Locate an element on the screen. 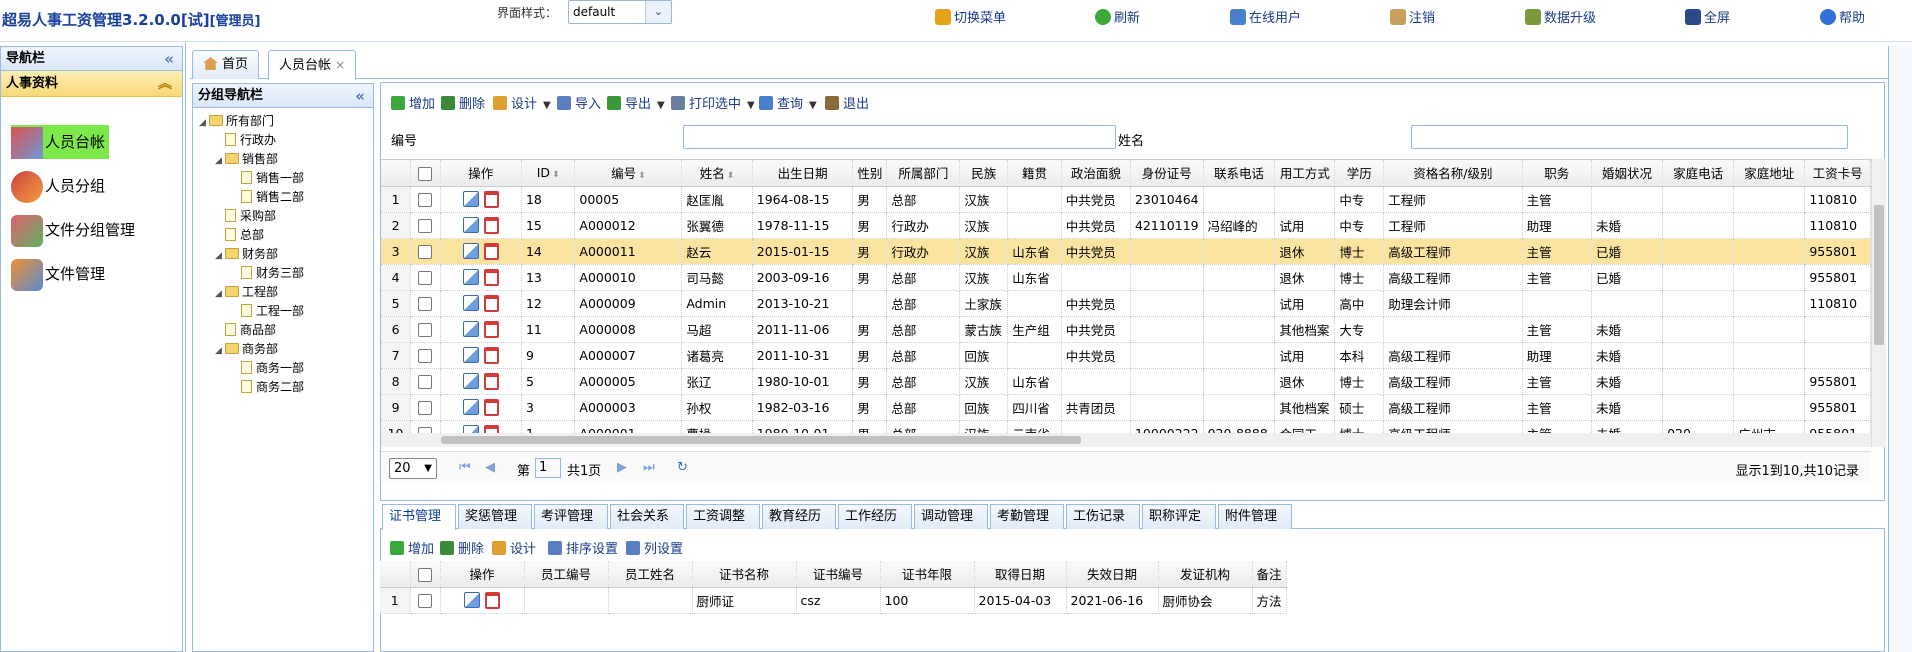 Image resolution: width=1912 pixels, height=652 pixels. design-button: 设计 is located at coordinates (514, 547).